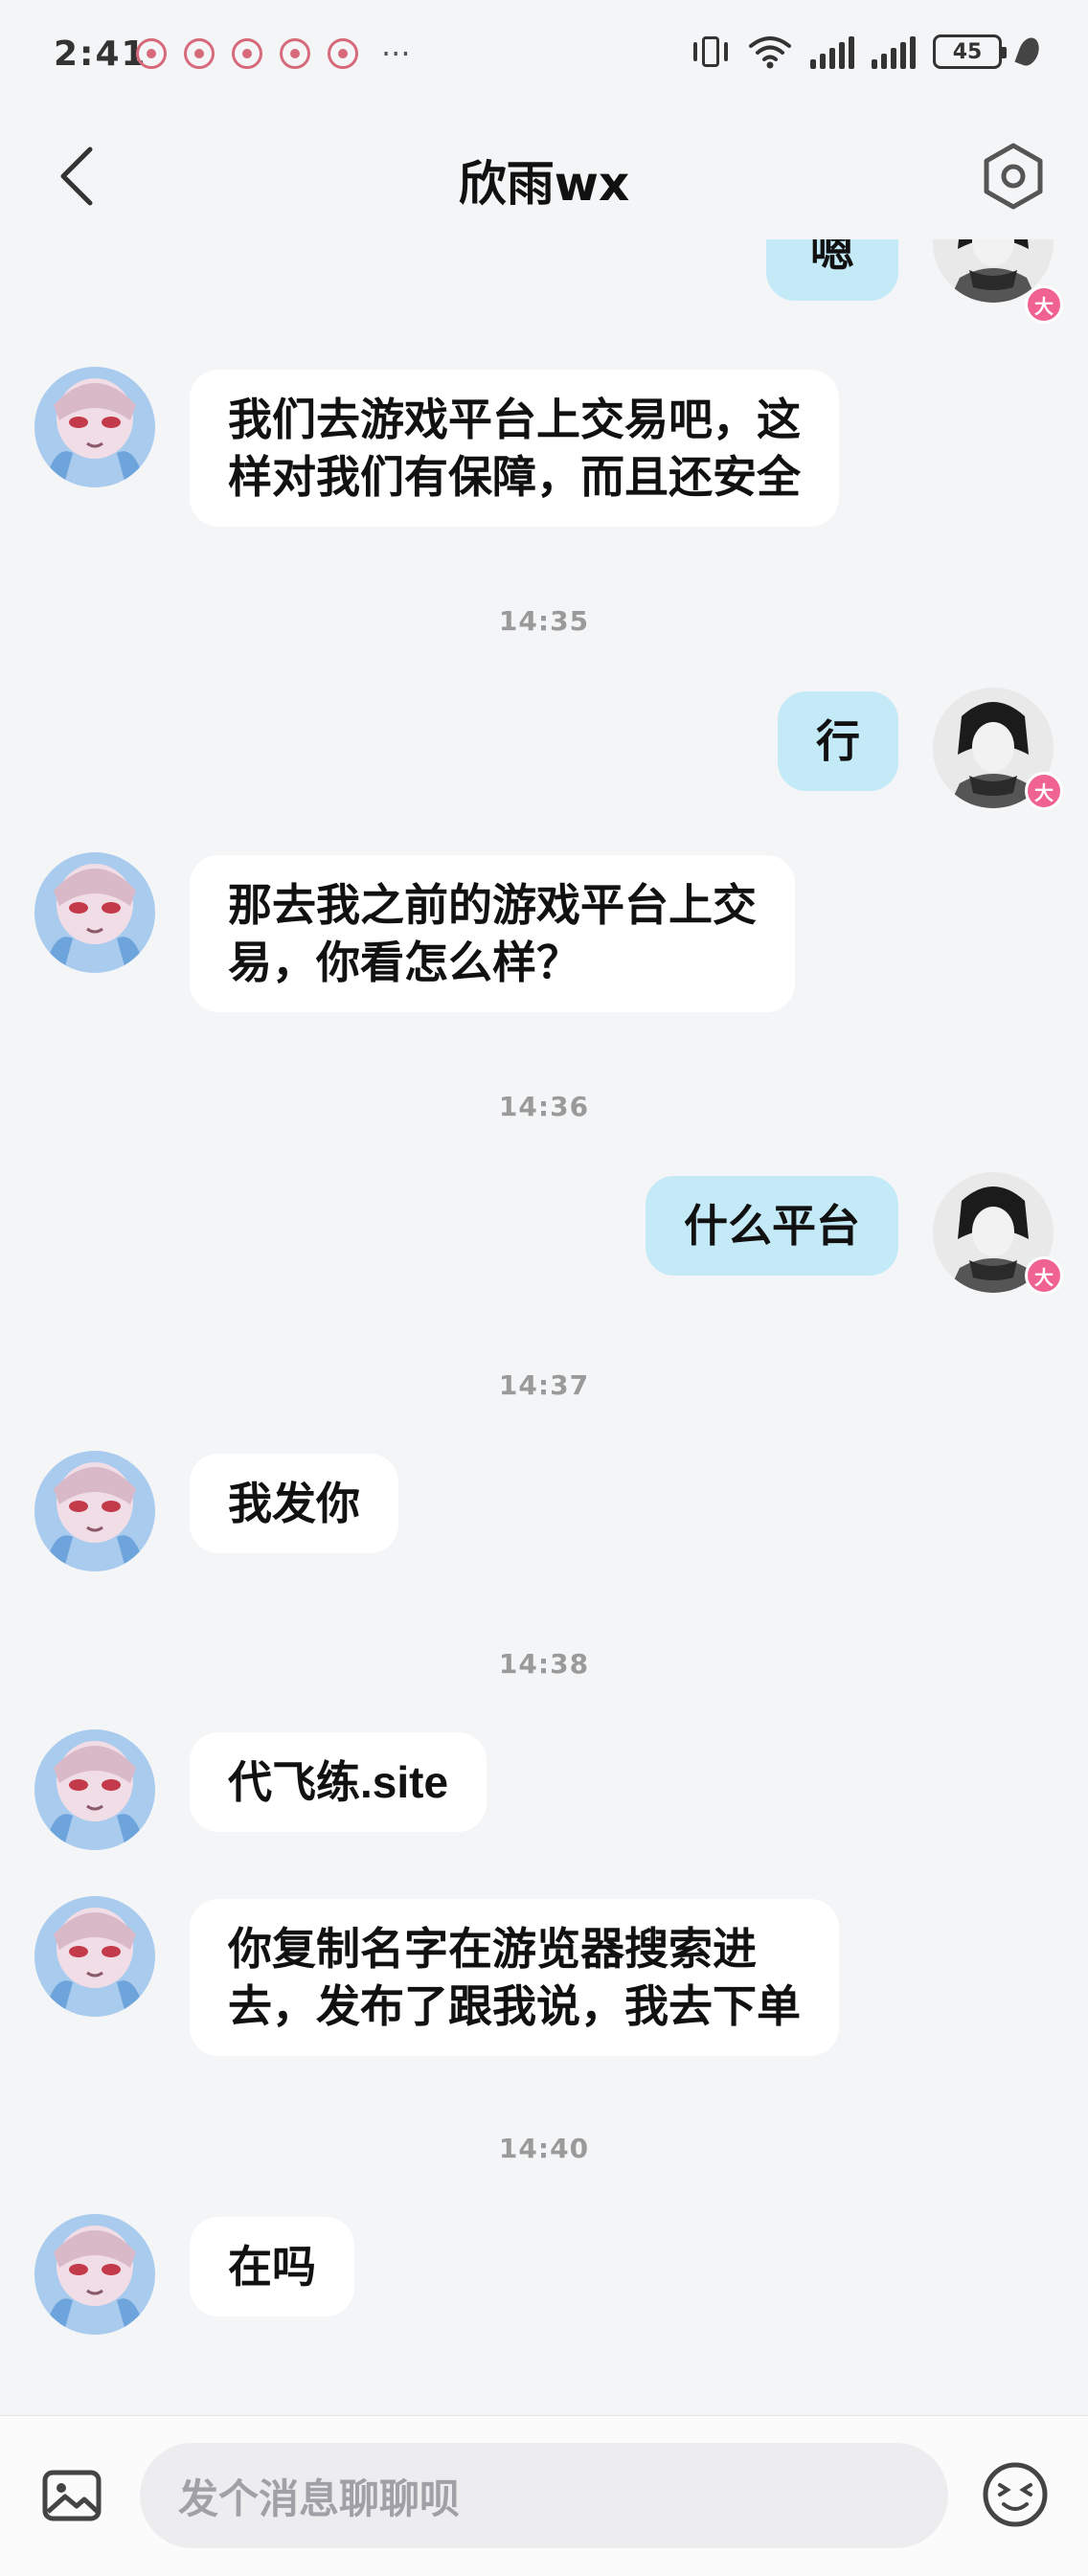 The height and width of the screenshot is (2576, 1088). Describe the element at coordinates (544, 621) in the screenshot. I see `message-timestamp: 14:35` at that location.